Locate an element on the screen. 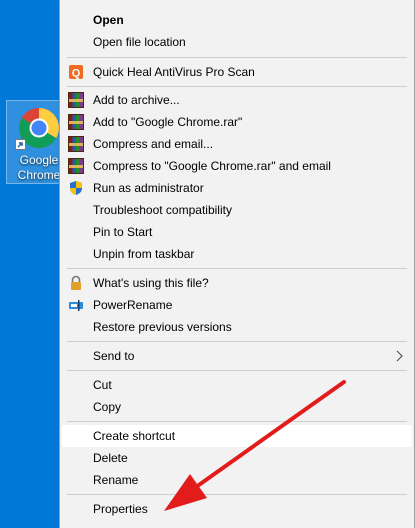 The height and width of the screenshot is (528, 415). menu-item-label: Open file location is located at coordinates (139, 42).